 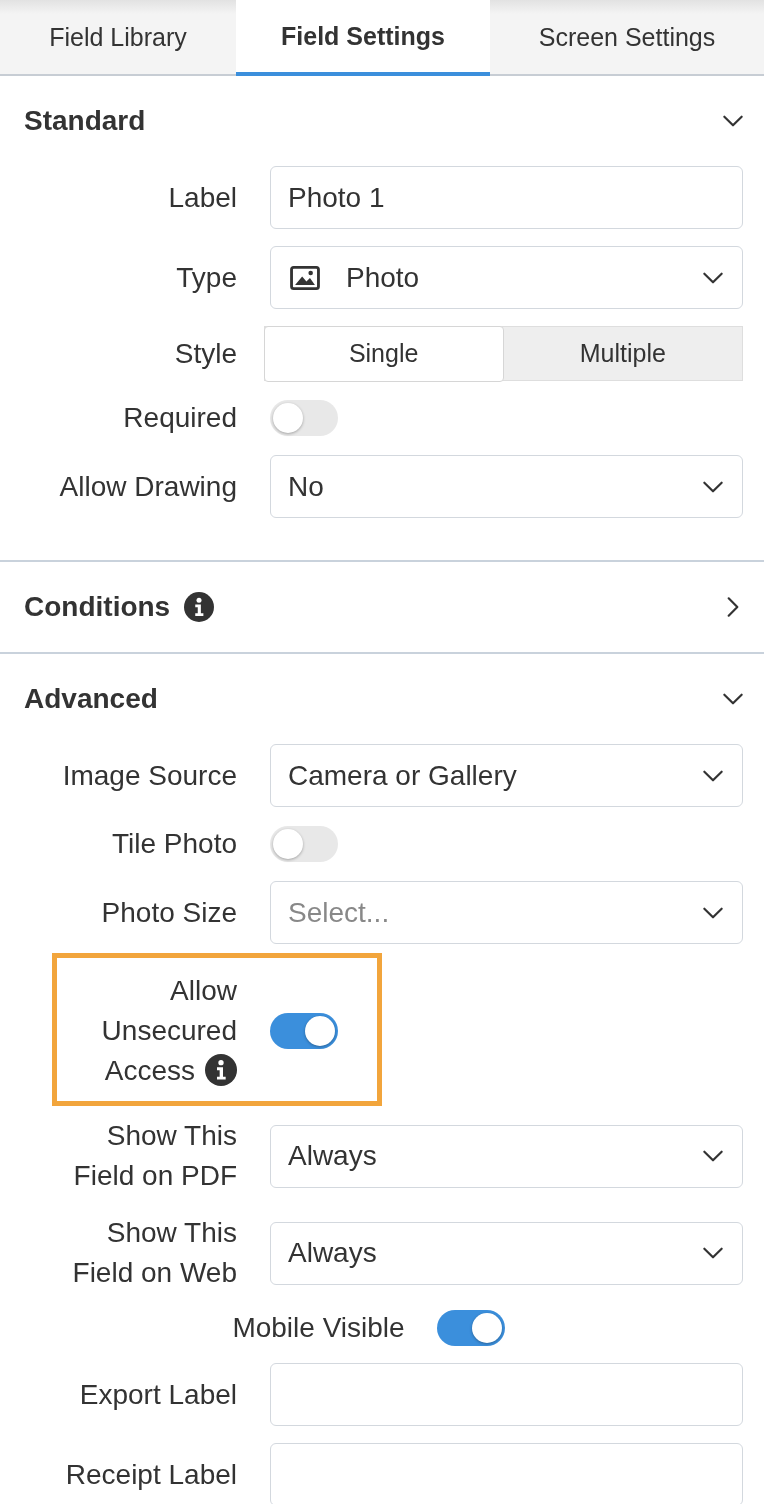 What do you see at coordinates (206, 277) in the screenshot?
I see `field-label: Type` at bounding box center [206, 277].